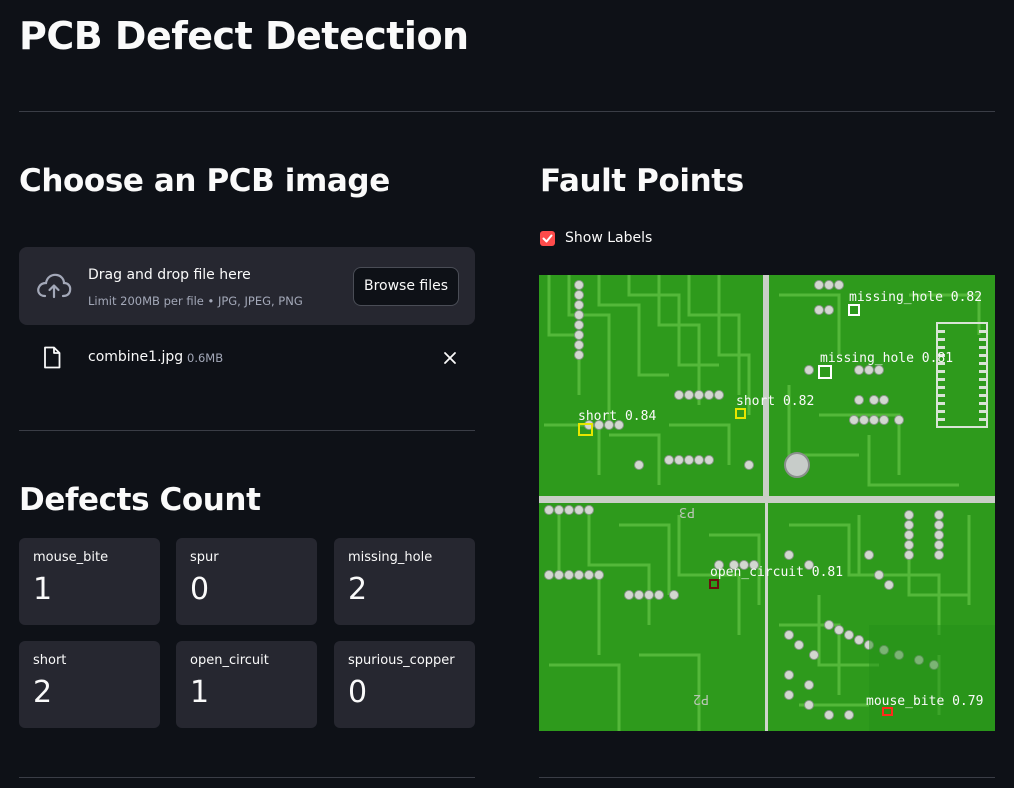 This screenshot has width=1014, height=788. What do you see at coordinates (401, 660) in the screenshot?
I see `metric-label: spurious_copper` at bounding box center [401, 660].